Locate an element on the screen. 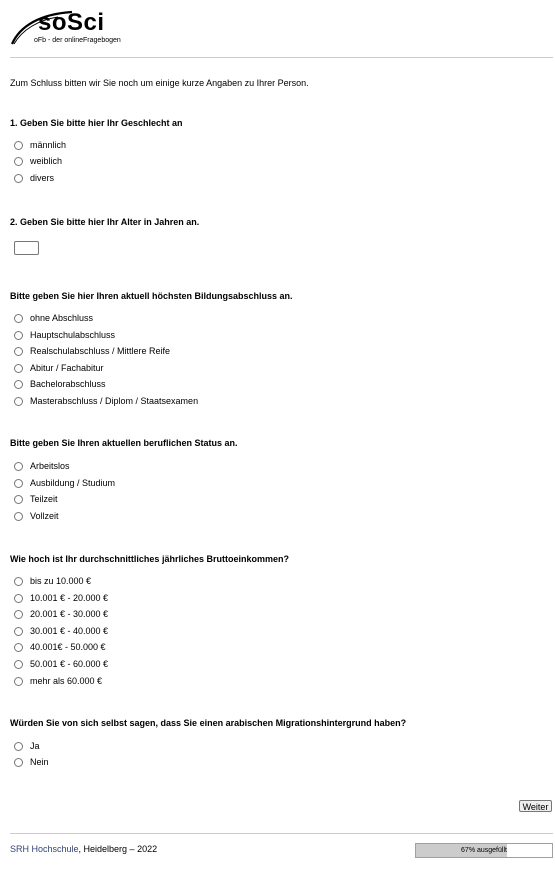 The height and width of the screenshot is (869, 555). option-status: Ausbildung / Studium is located at coordinates (64, 483).